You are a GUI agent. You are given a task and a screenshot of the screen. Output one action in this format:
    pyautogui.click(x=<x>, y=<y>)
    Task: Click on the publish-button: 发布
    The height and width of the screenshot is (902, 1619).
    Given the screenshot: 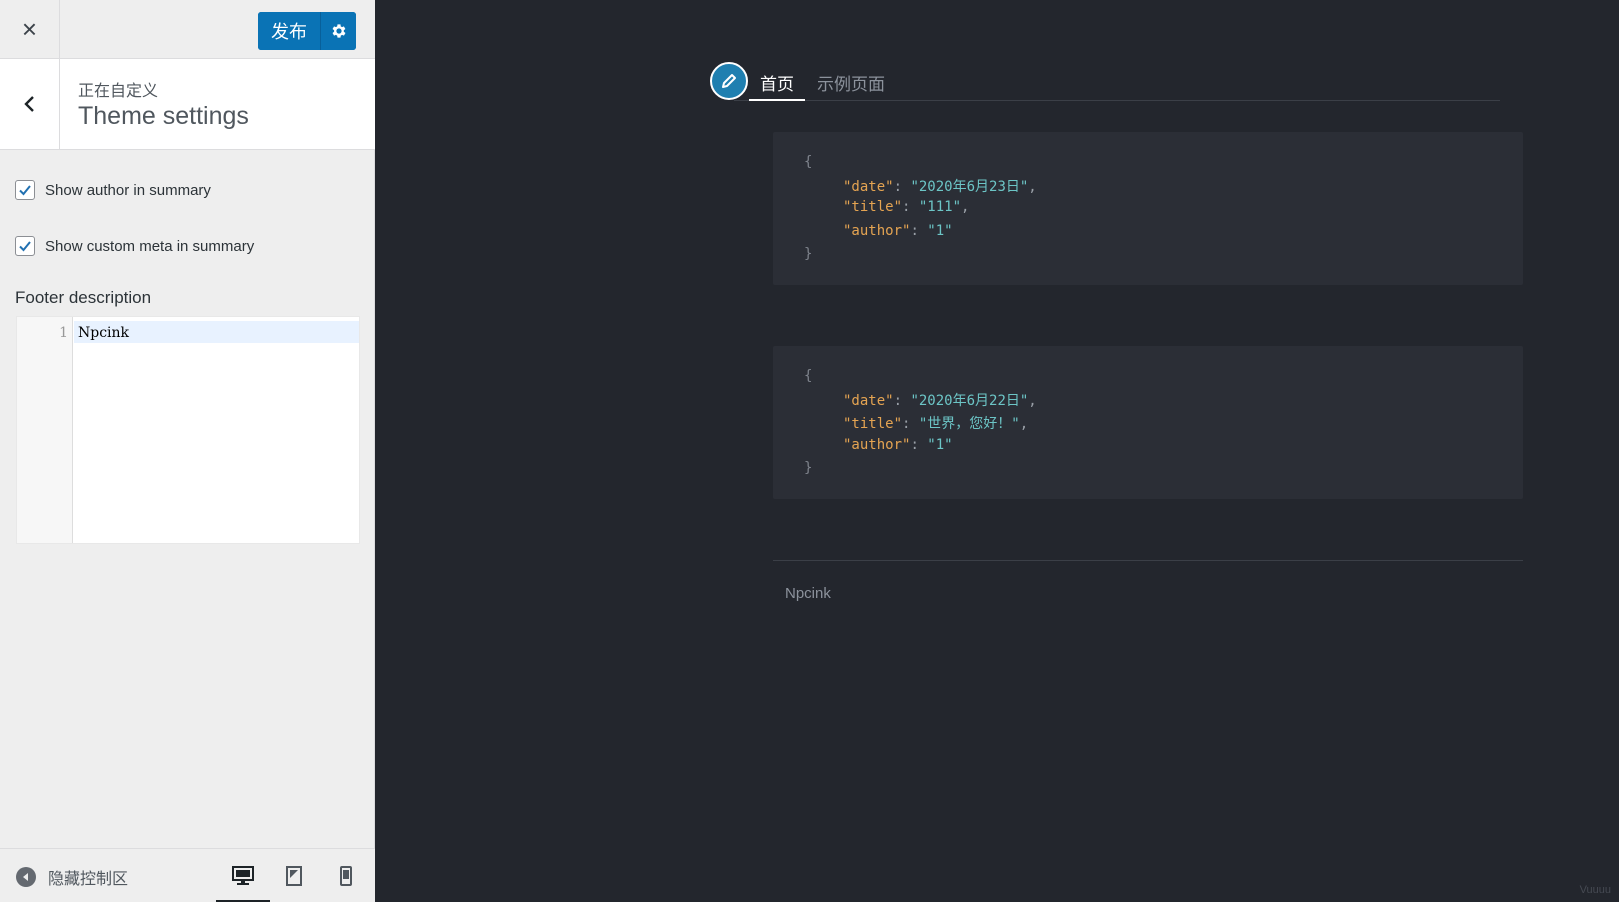 What is the action you would take?
    pyautogui.click(x=289, y=31)
    